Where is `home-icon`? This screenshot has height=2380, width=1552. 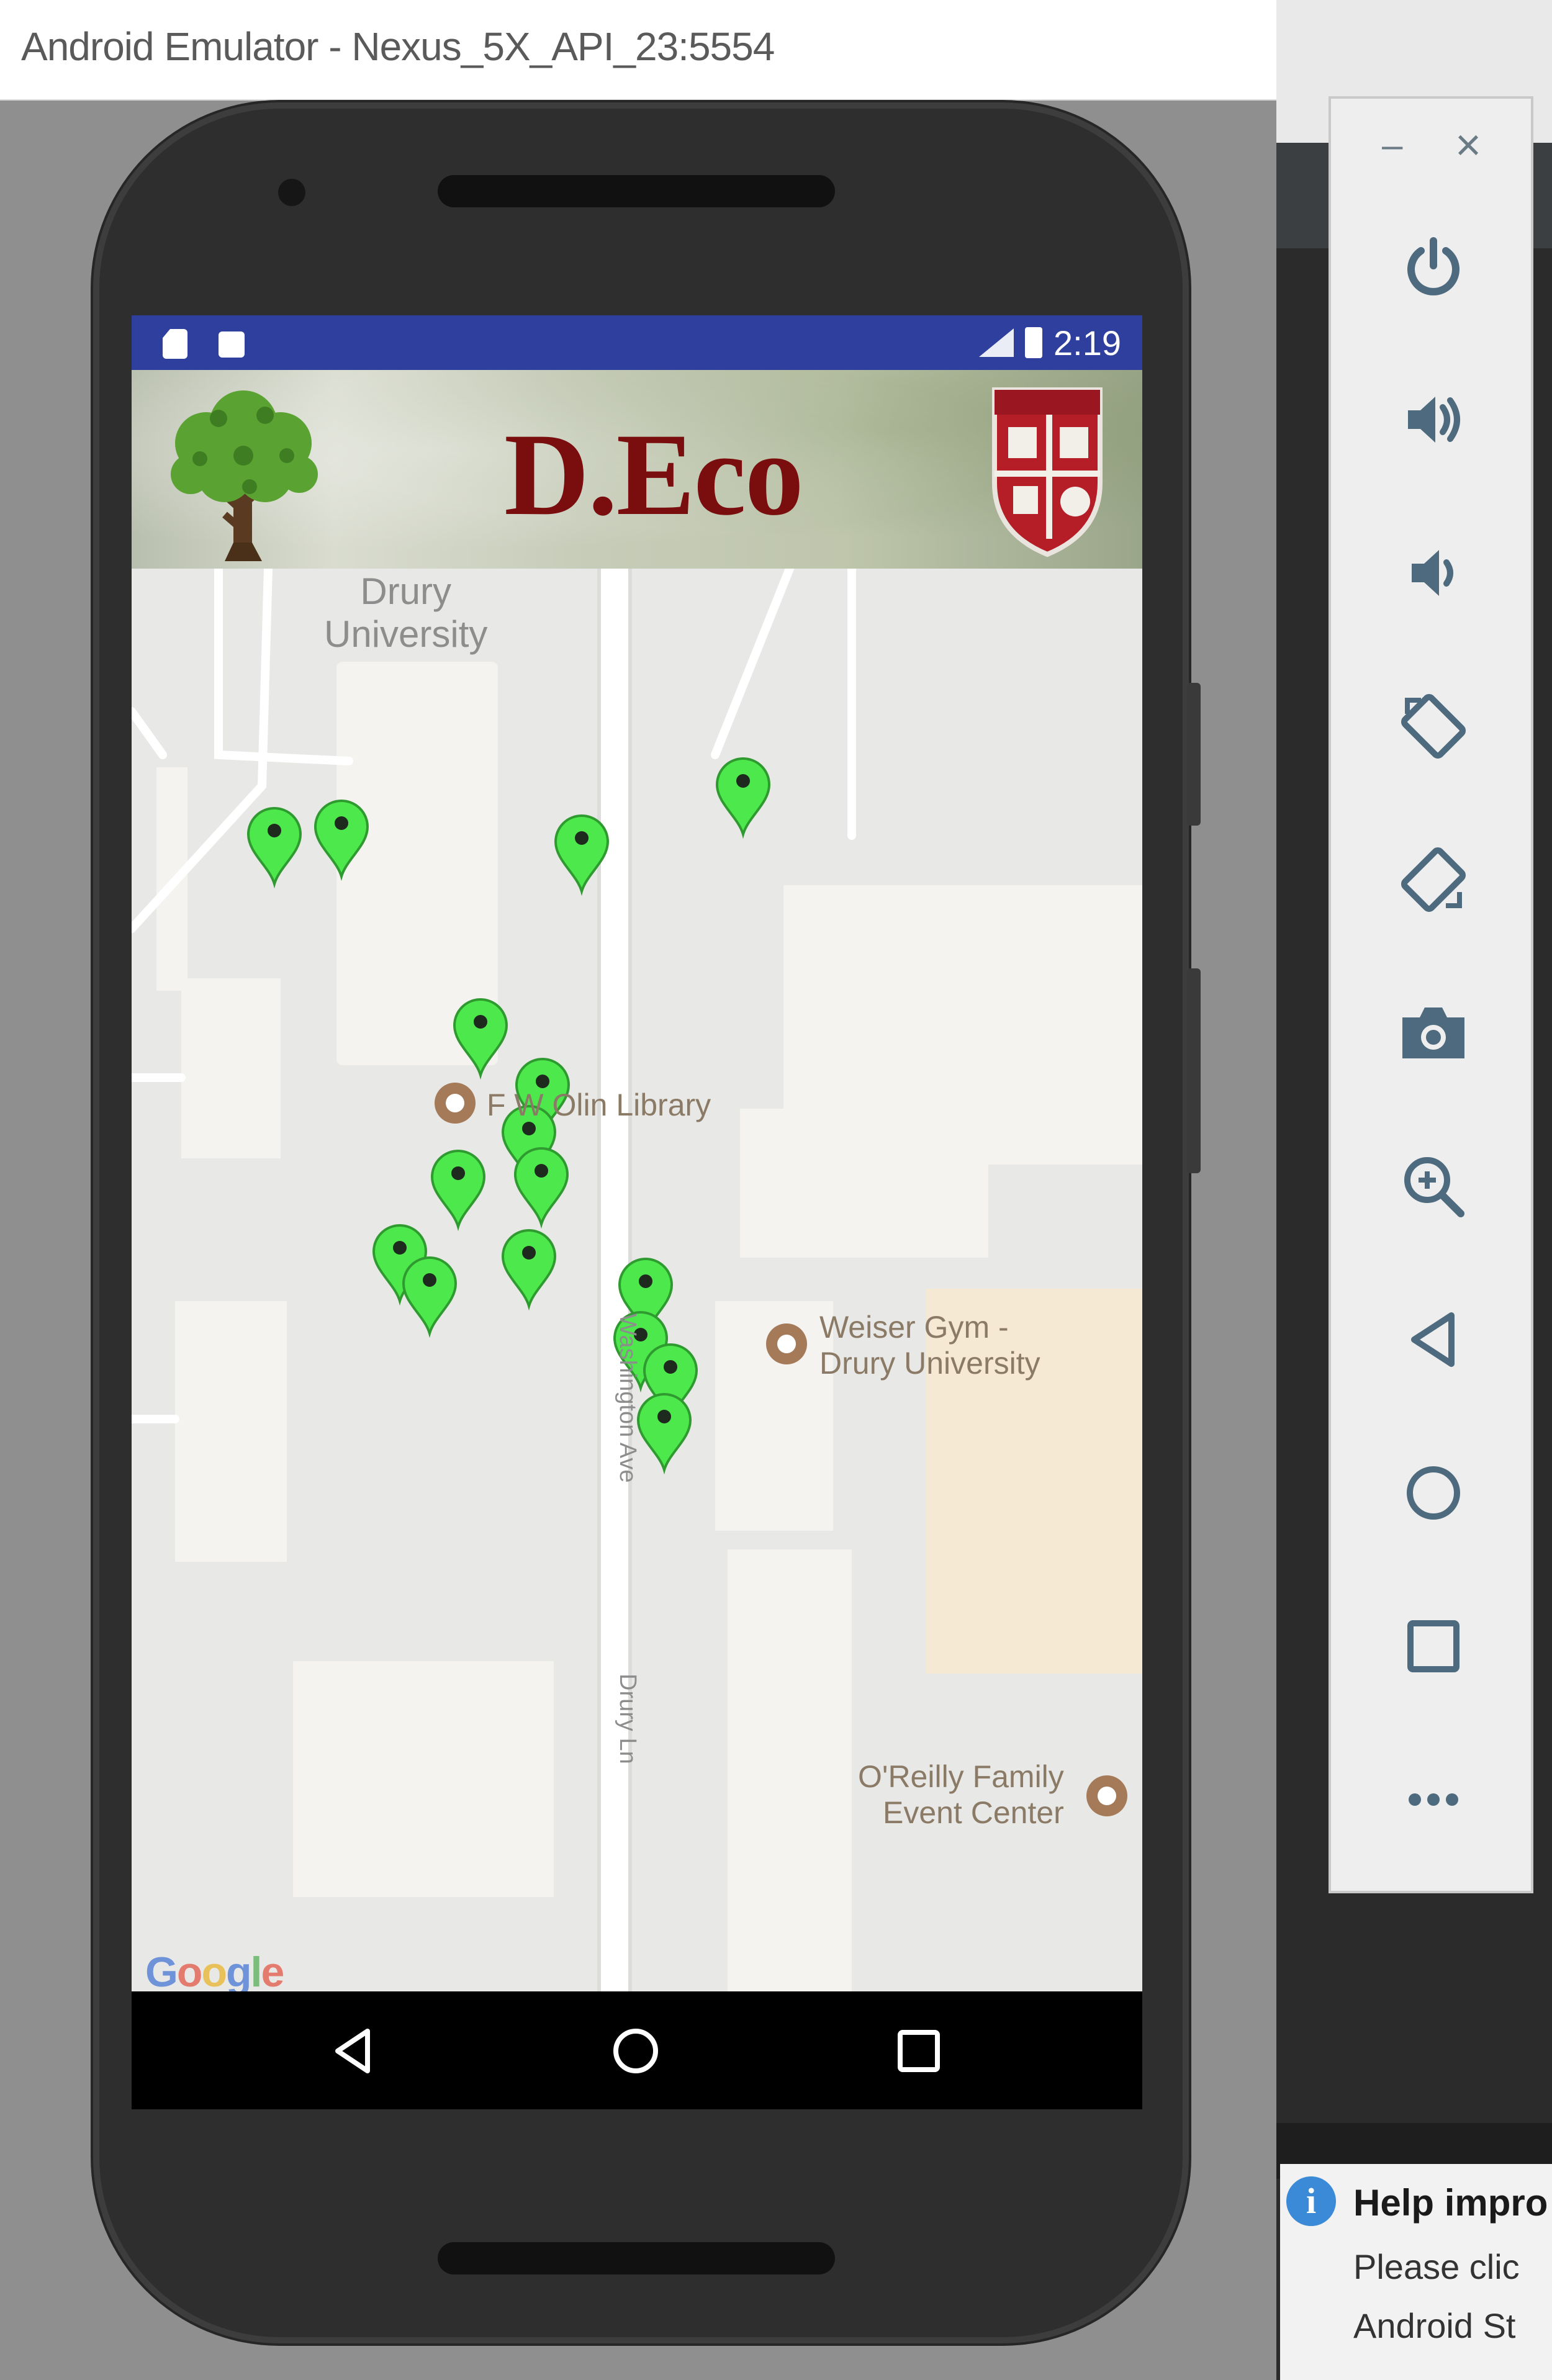
home-icon is located at coordinates (1434, 1493).